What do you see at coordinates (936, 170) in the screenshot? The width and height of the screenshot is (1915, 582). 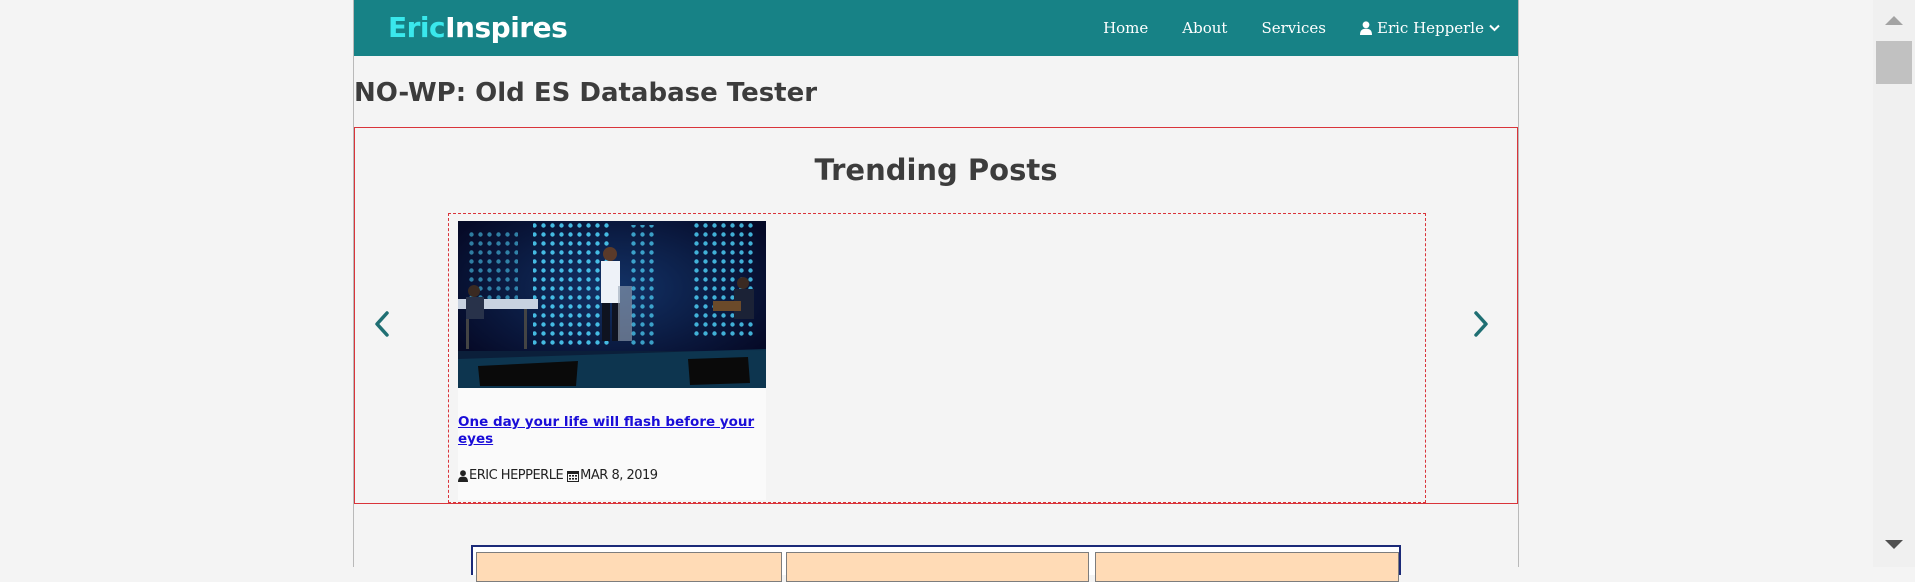 I see `trending-heading: Trending Posts` at bounding box center [936, 170].